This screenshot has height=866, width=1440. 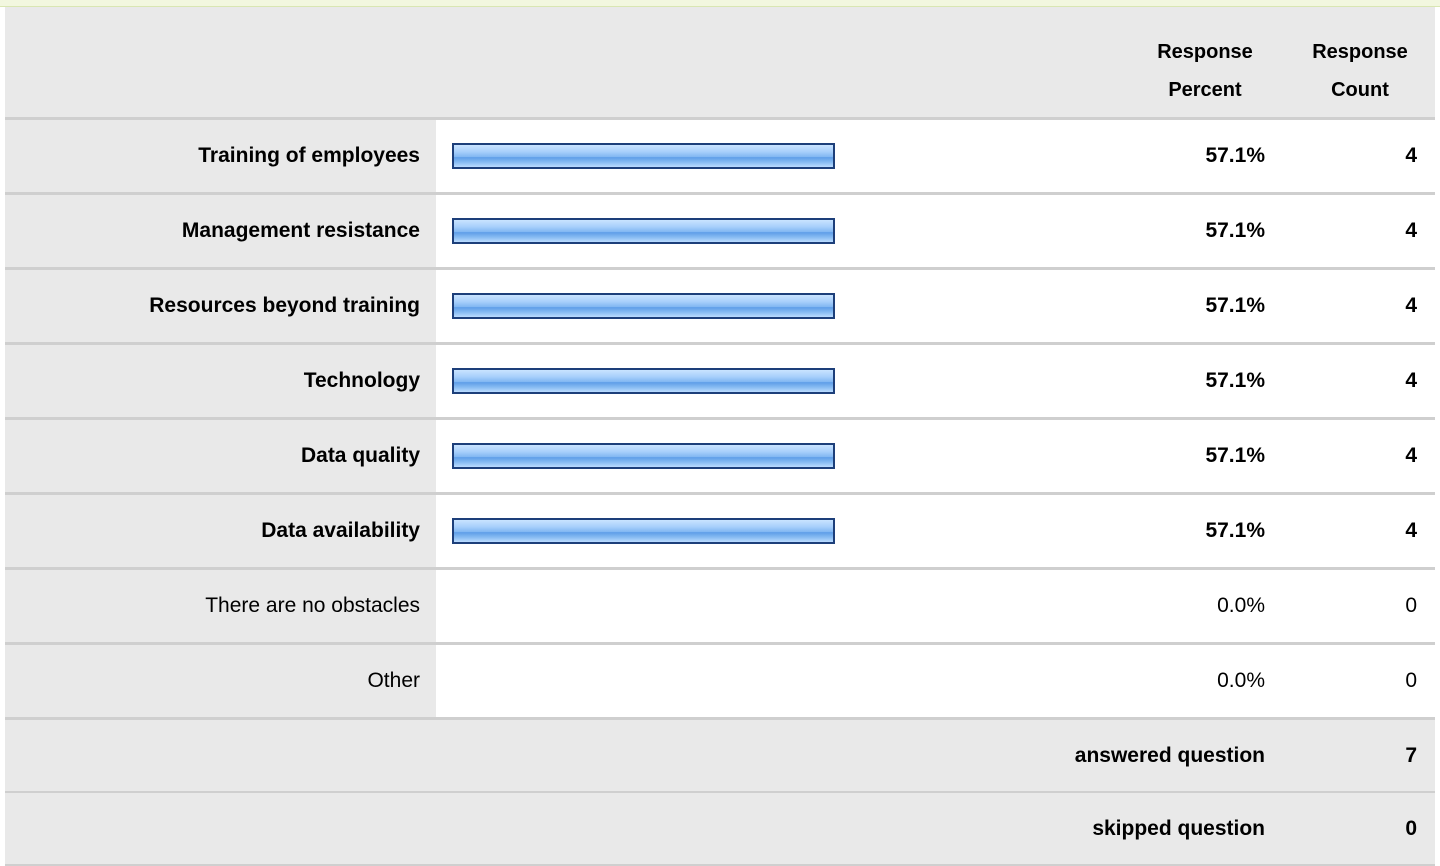 I want to click on table-row: Data quality 57.1% 4, so click(x=720, y=457).